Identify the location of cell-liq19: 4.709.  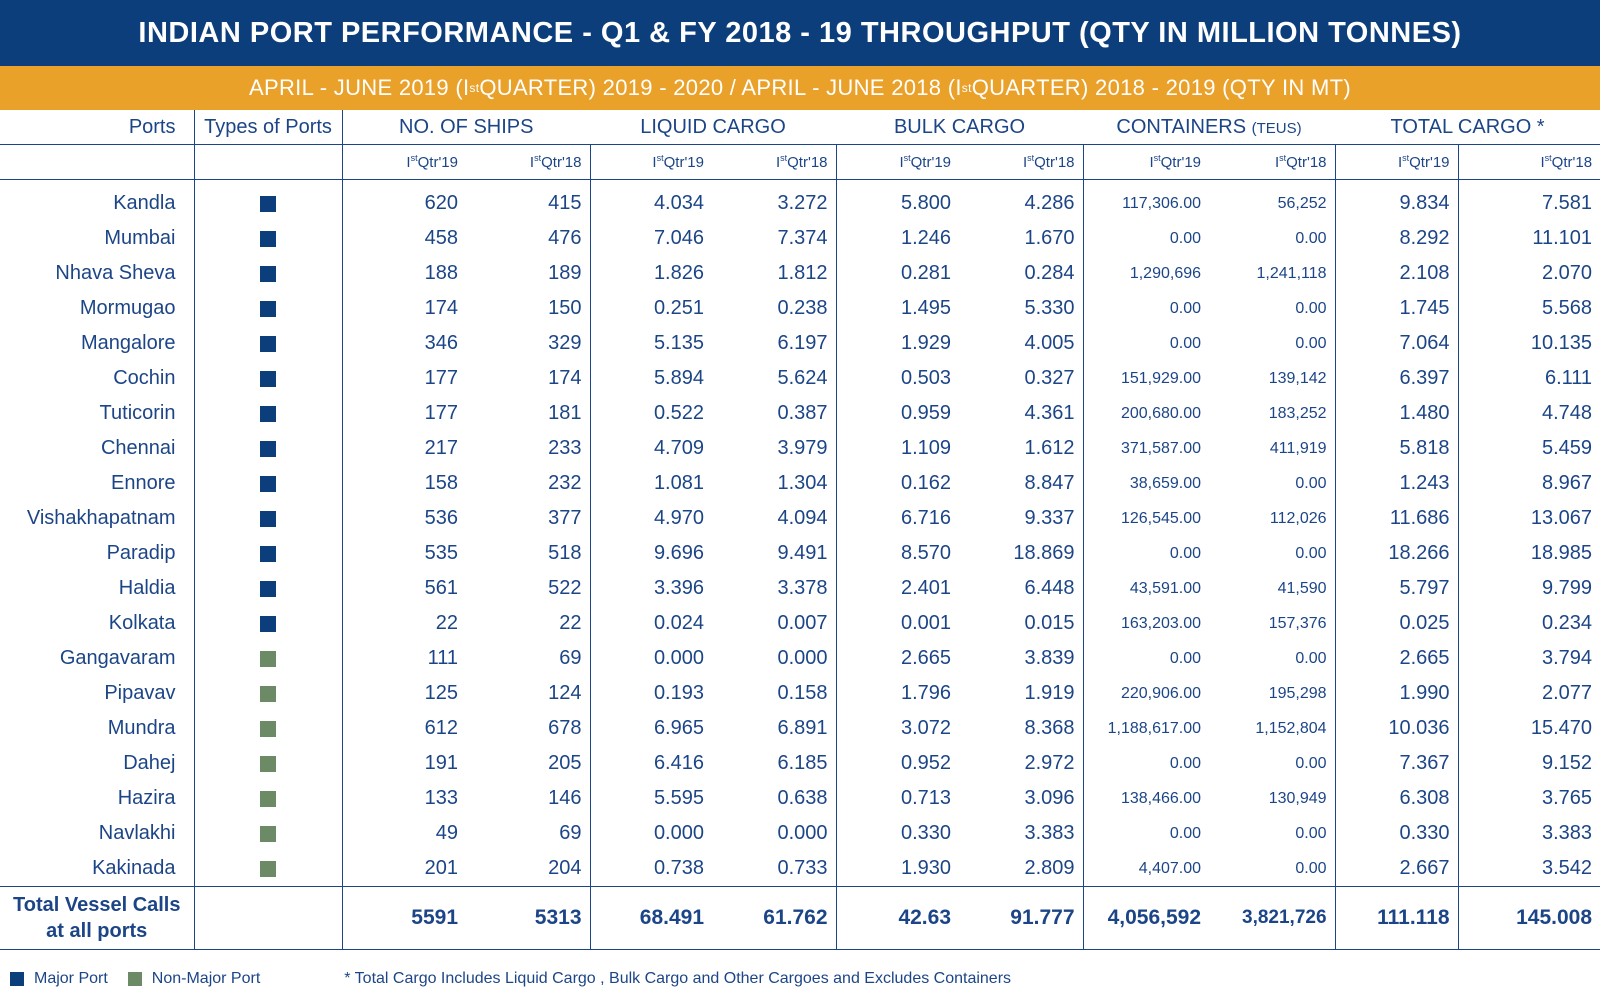
(650, 448).